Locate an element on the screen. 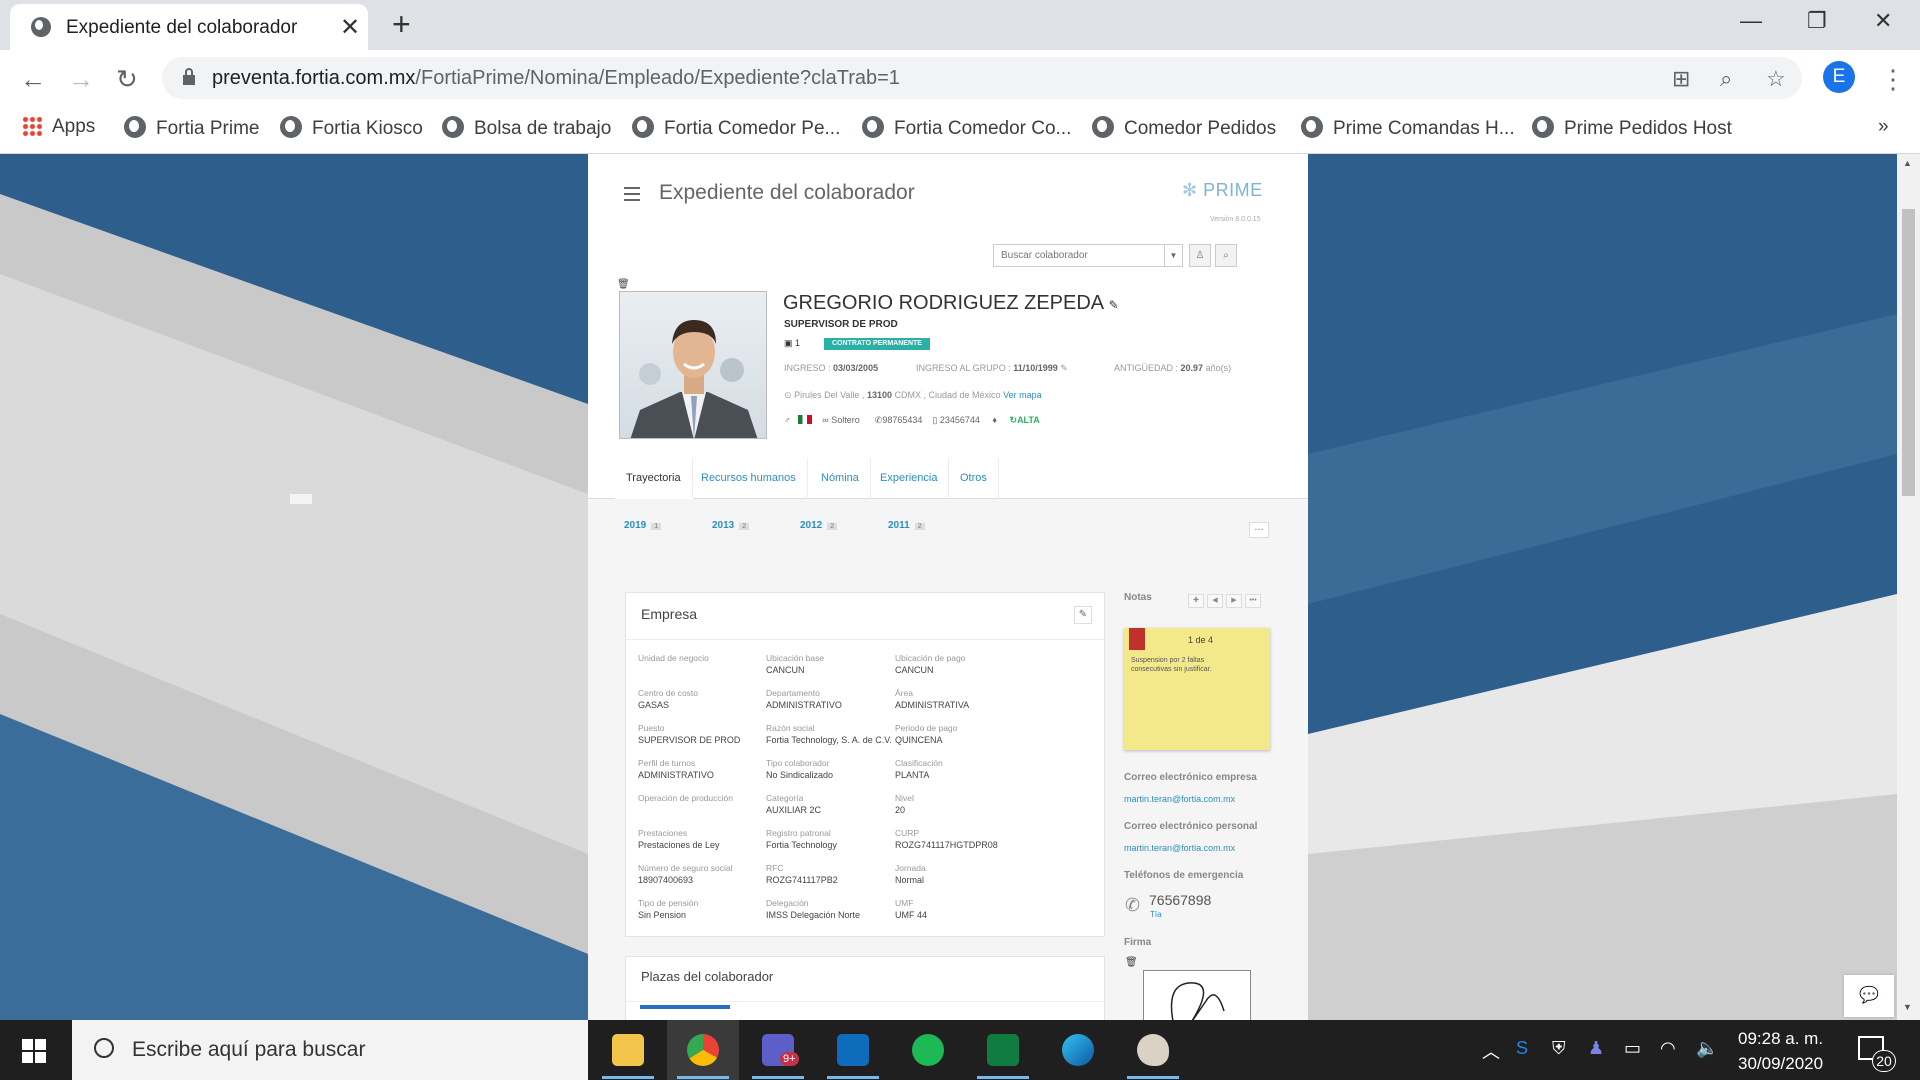  rings-icon: ∞ is located at coordinates (825, 420).